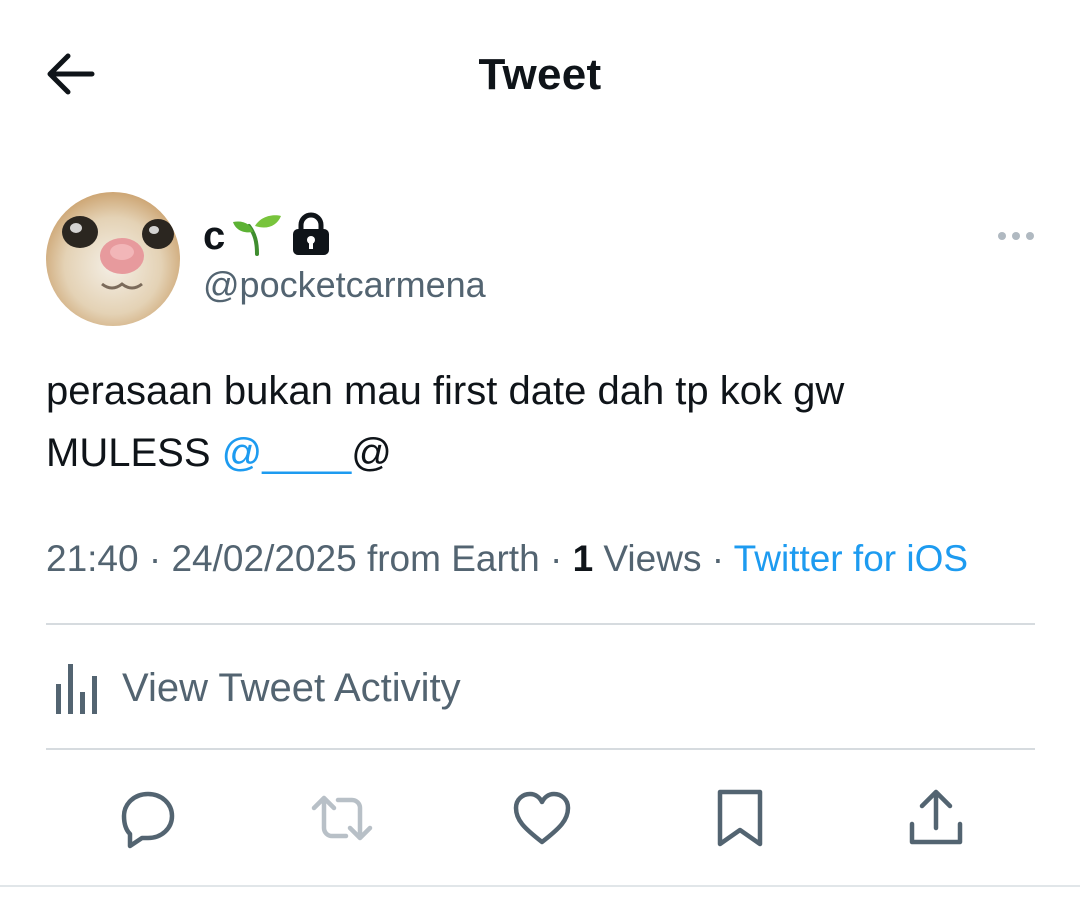  What do you see at coordinates (541, 453) in the screenshot?
I see `tweet-text-line-2: MULESS @____@` at bounding box center [541, 453].